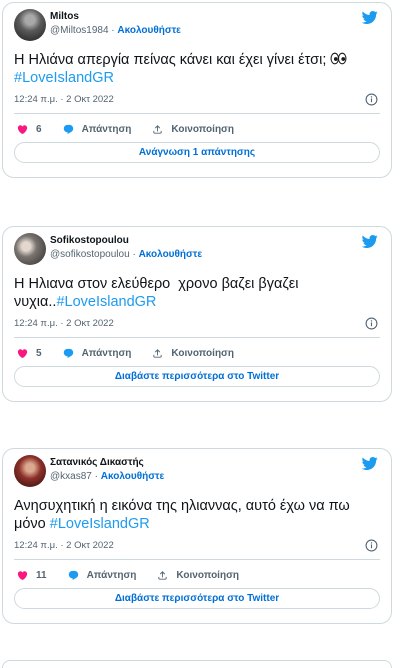  What do you see at coordinates (39, 129) in the screenshot?
I see `like-count: 6` at bounding box center [39, 129].